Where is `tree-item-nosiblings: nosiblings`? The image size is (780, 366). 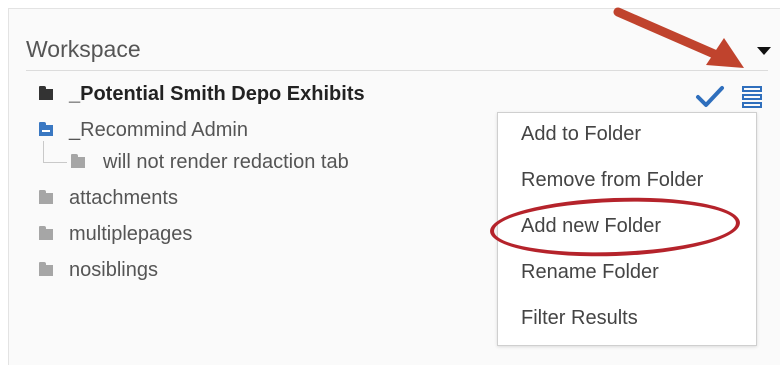 tree-item-nosiblings: nosiblings is located at coordinates (98, 270).